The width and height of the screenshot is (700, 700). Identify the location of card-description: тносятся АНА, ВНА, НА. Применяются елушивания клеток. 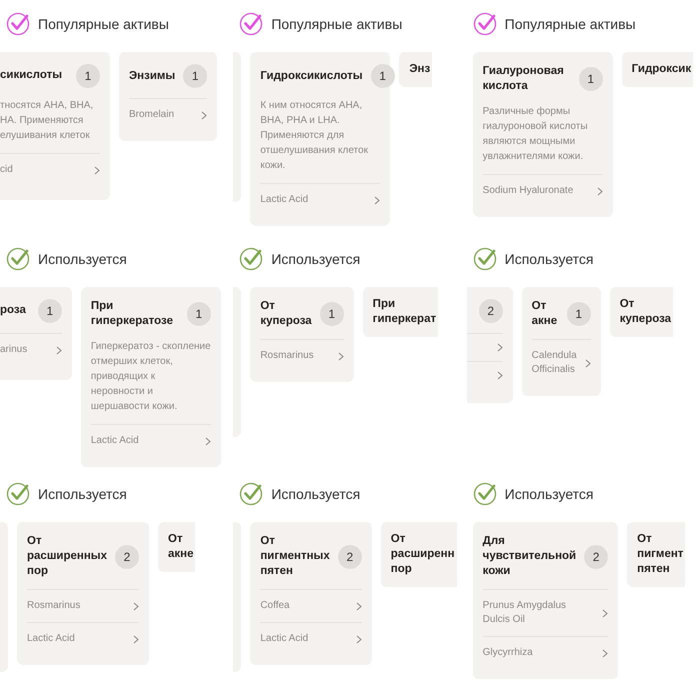
(47, 121).